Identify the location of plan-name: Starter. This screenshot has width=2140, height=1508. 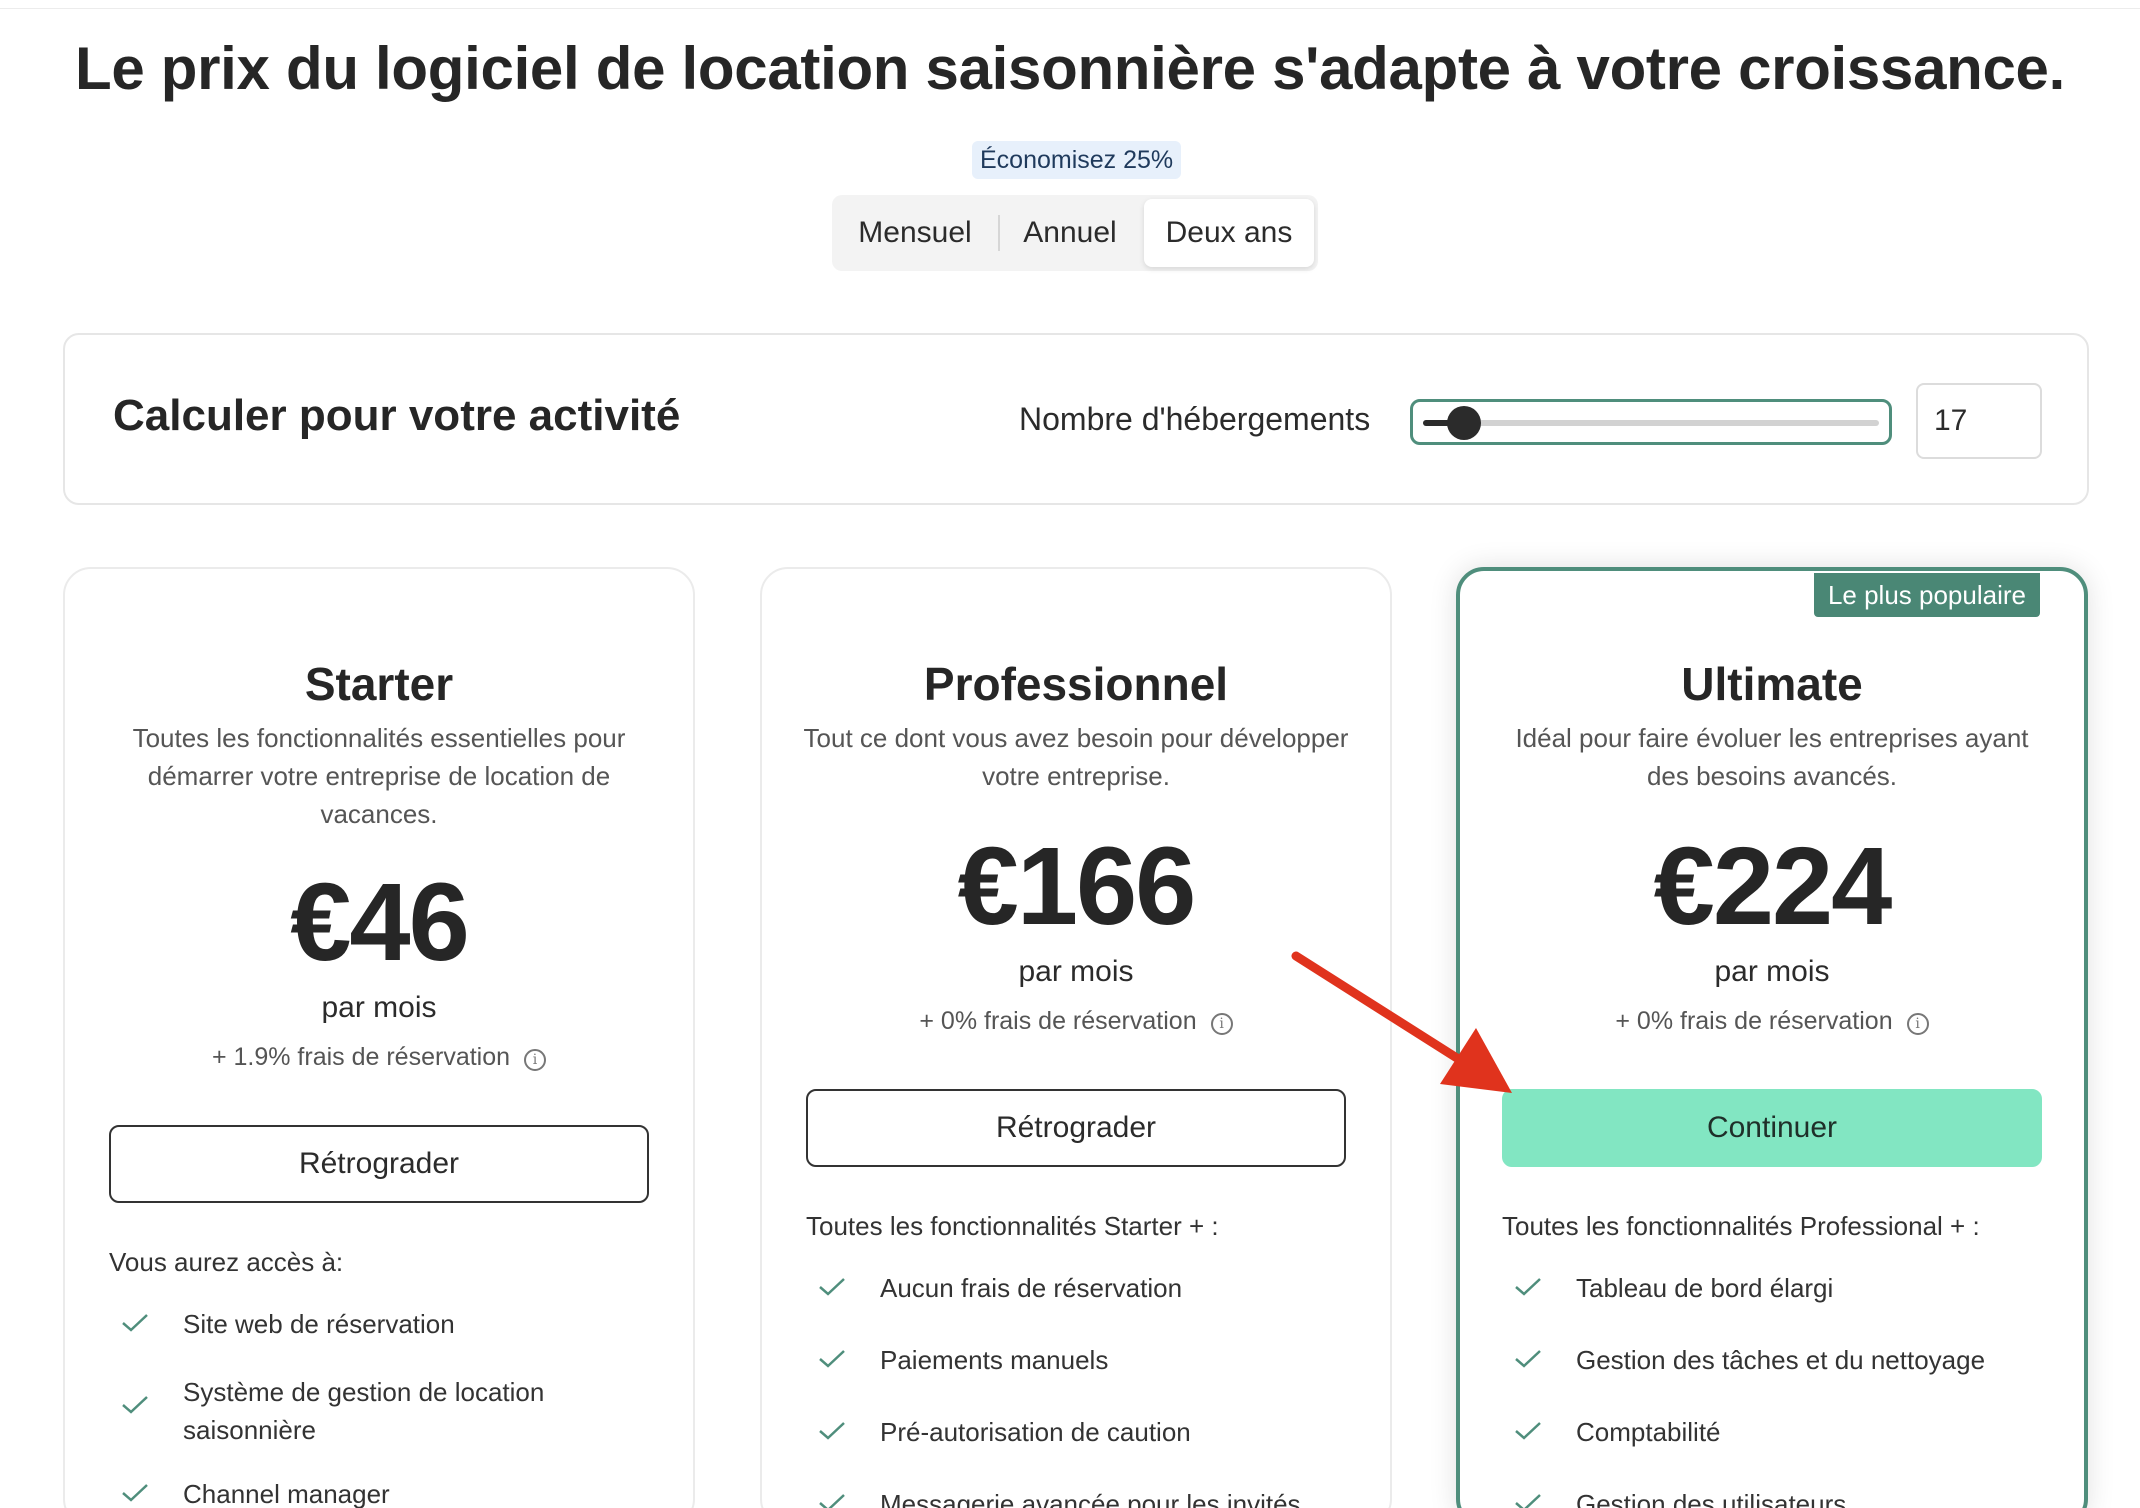
(379, 684).